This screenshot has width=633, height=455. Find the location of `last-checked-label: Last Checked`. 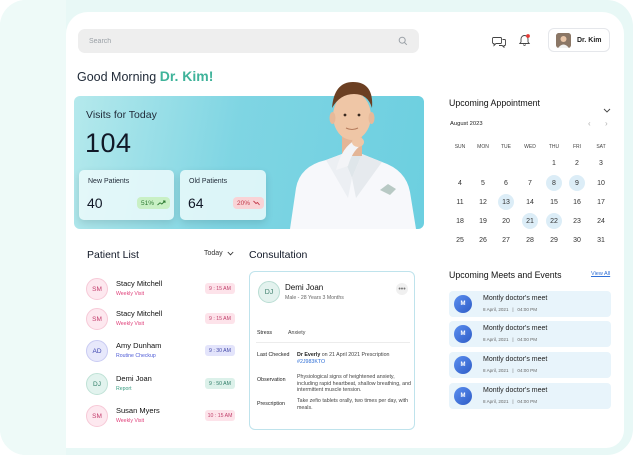

last-checked-label: Last Checked is located at coordinates (273, 355).